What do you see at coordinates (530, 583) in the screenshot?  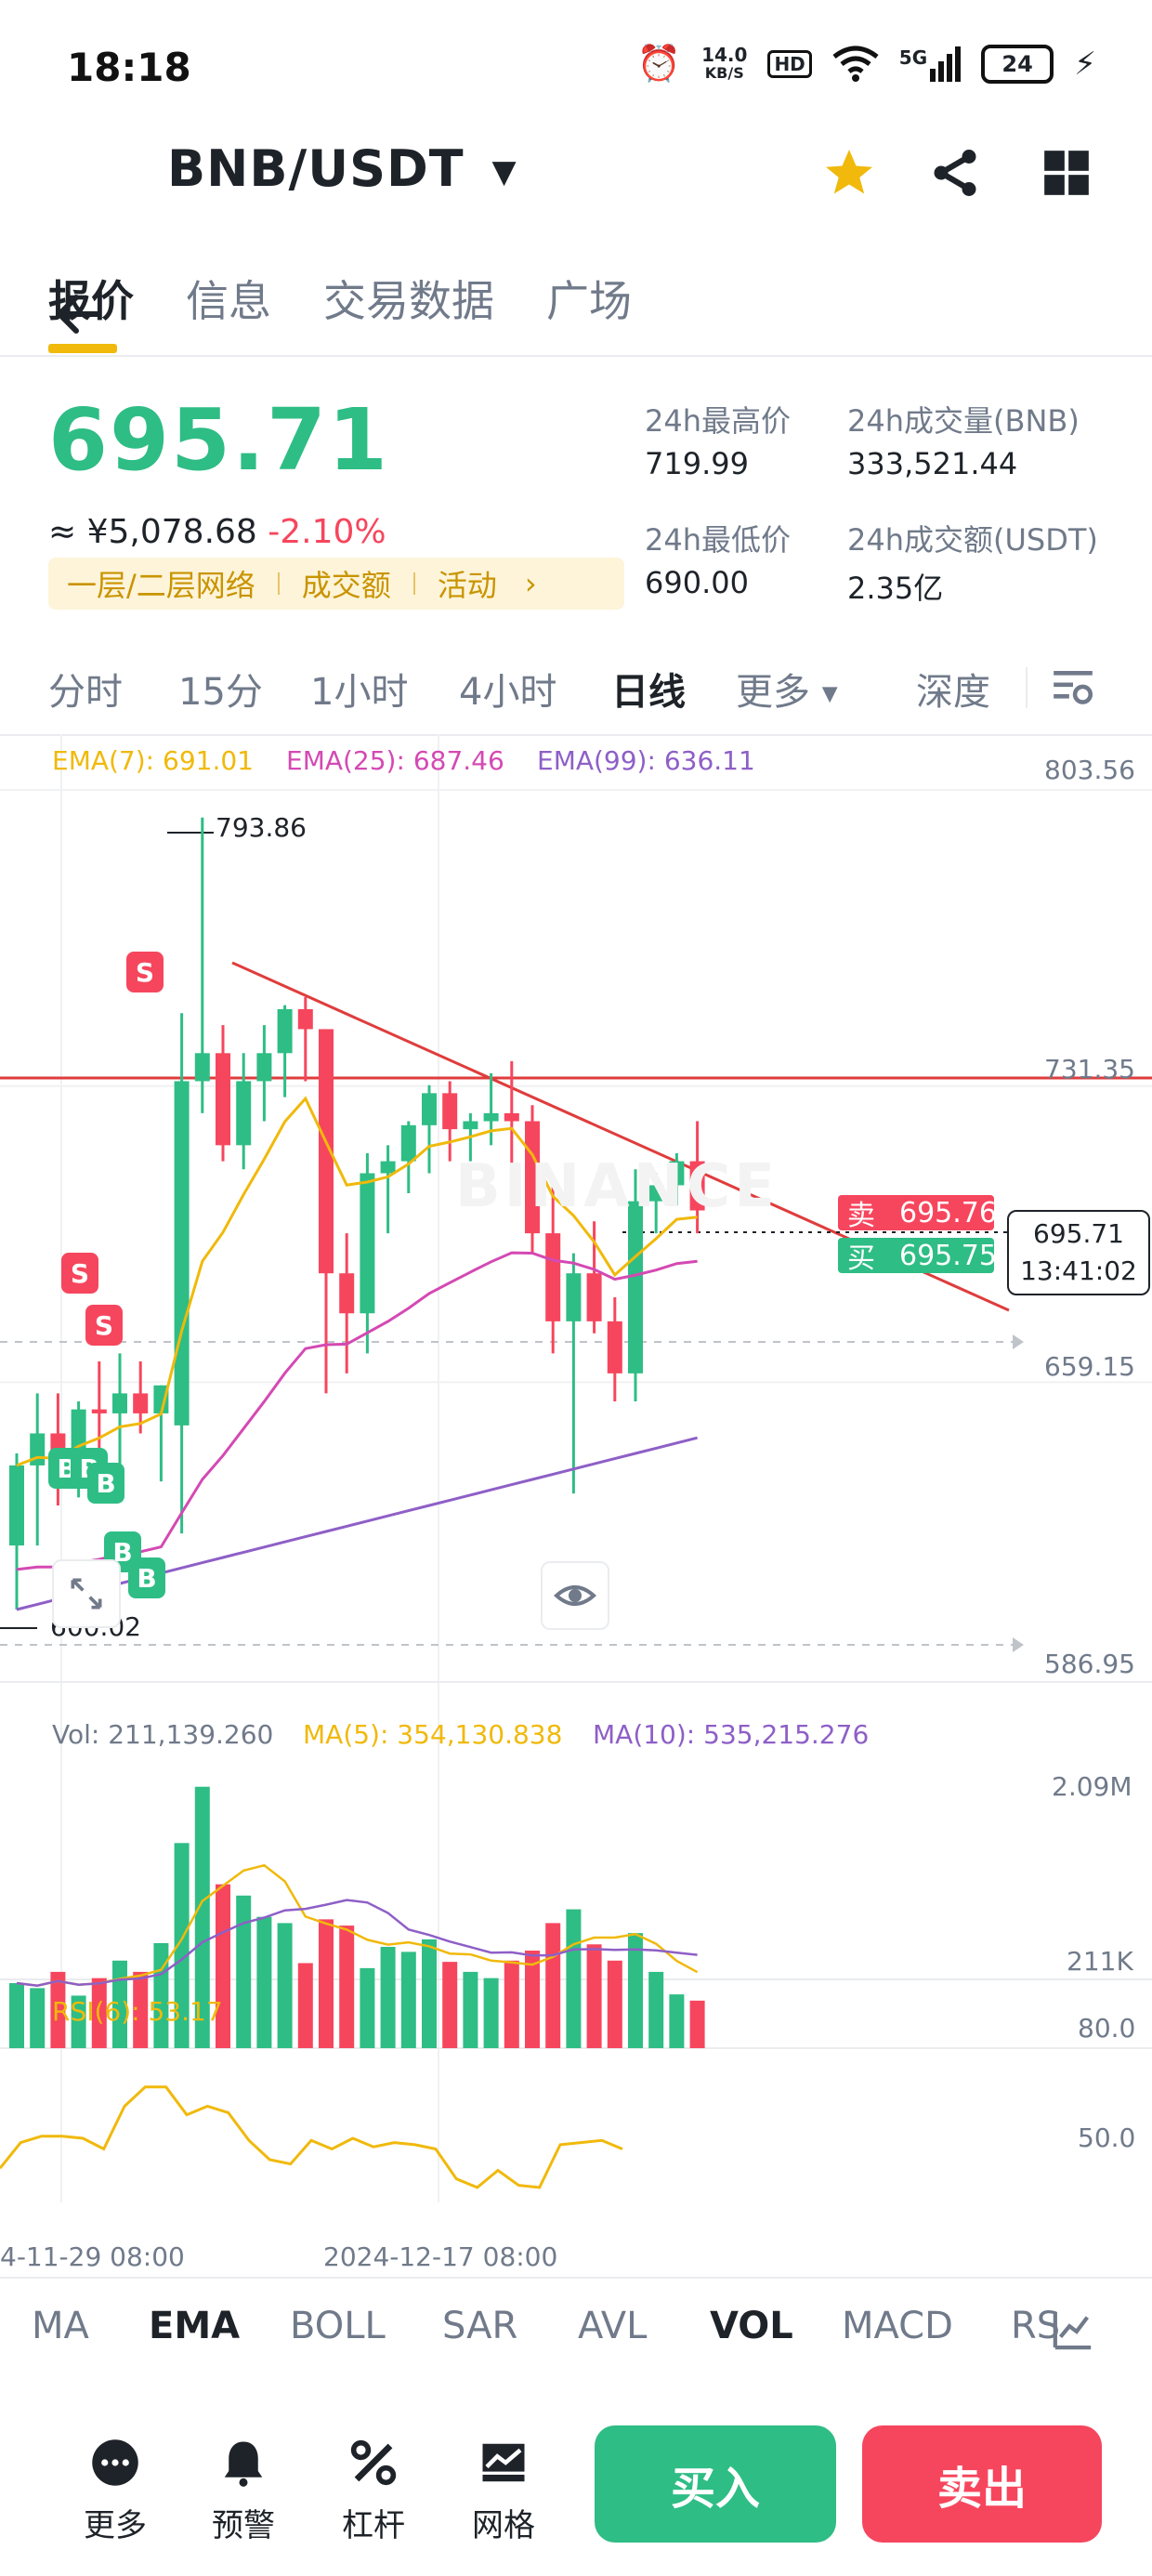 I see `chevron-right-icon: ›` at bounding box center [530, 583].